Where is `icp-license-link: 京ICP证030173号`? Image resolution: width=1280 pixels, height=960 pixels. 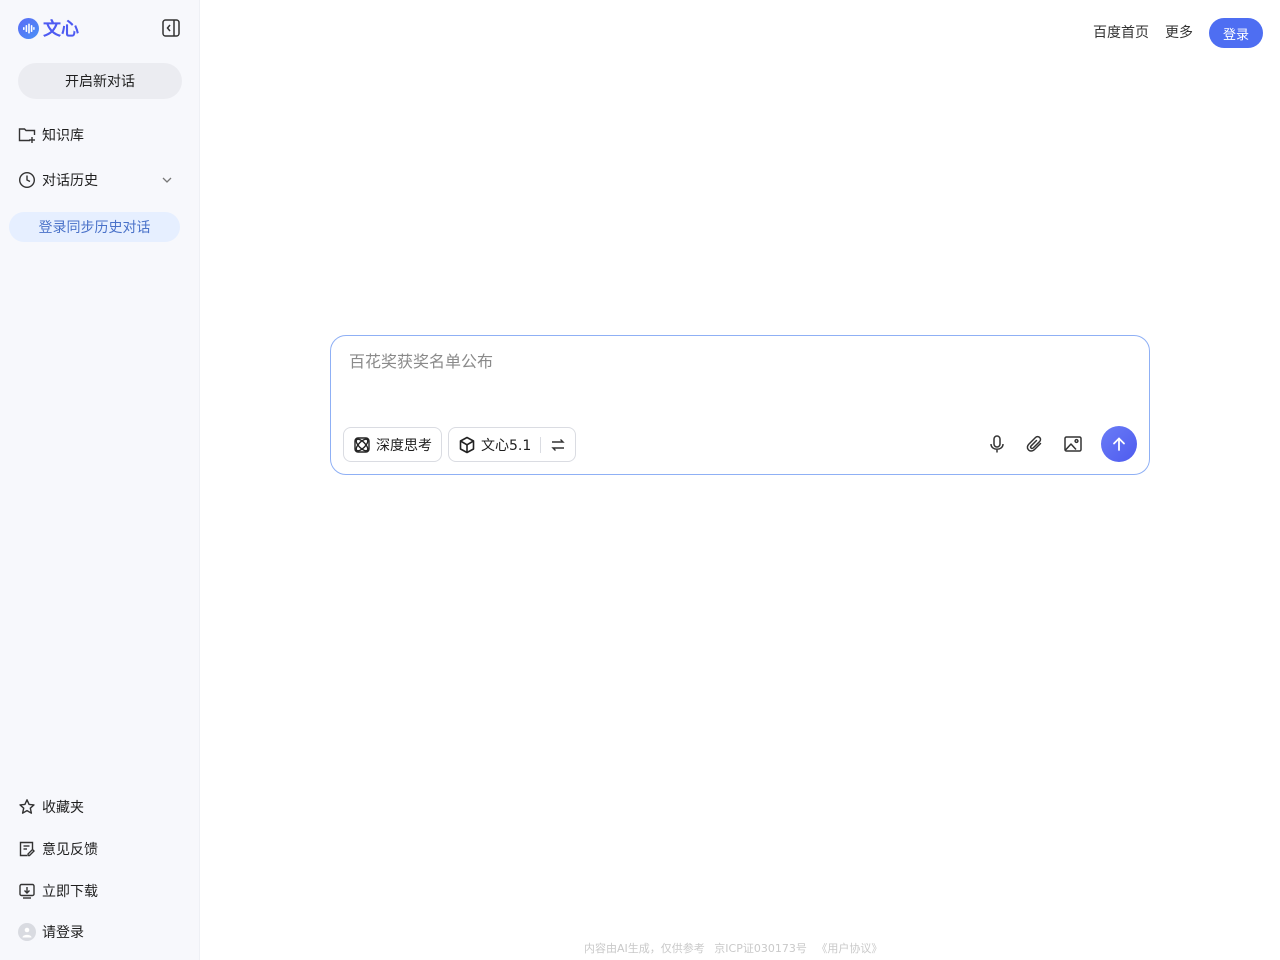 icp-license-link: 京ICP证030173号 is located at coordinates (760, 948).